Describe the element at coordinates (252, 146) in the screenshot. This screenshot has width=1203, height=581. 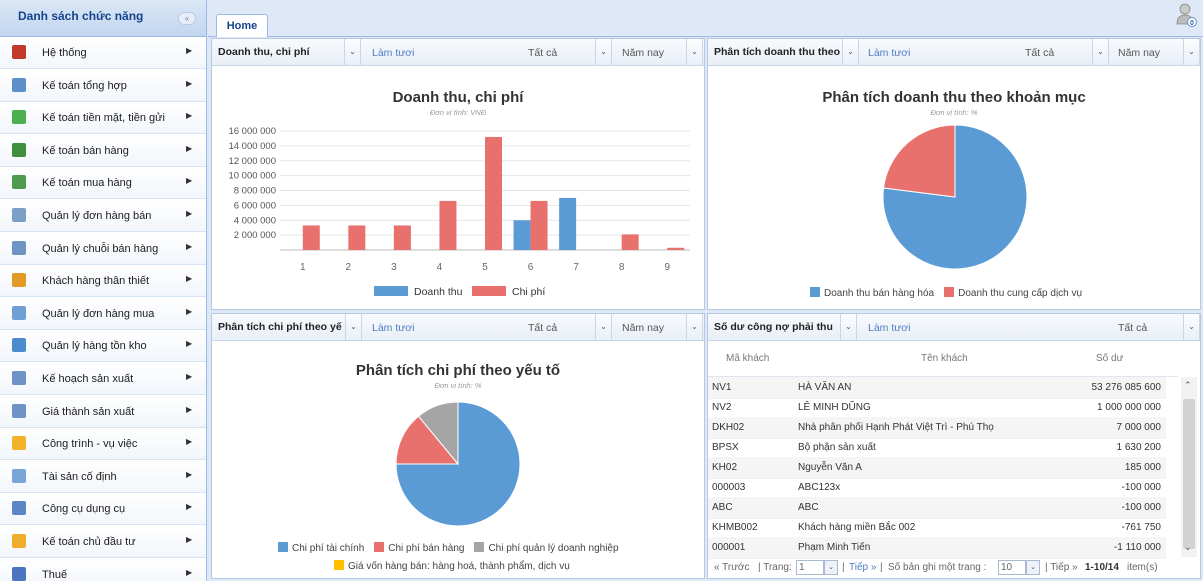
I see `y-tick-label: 14 000 000` at that location.